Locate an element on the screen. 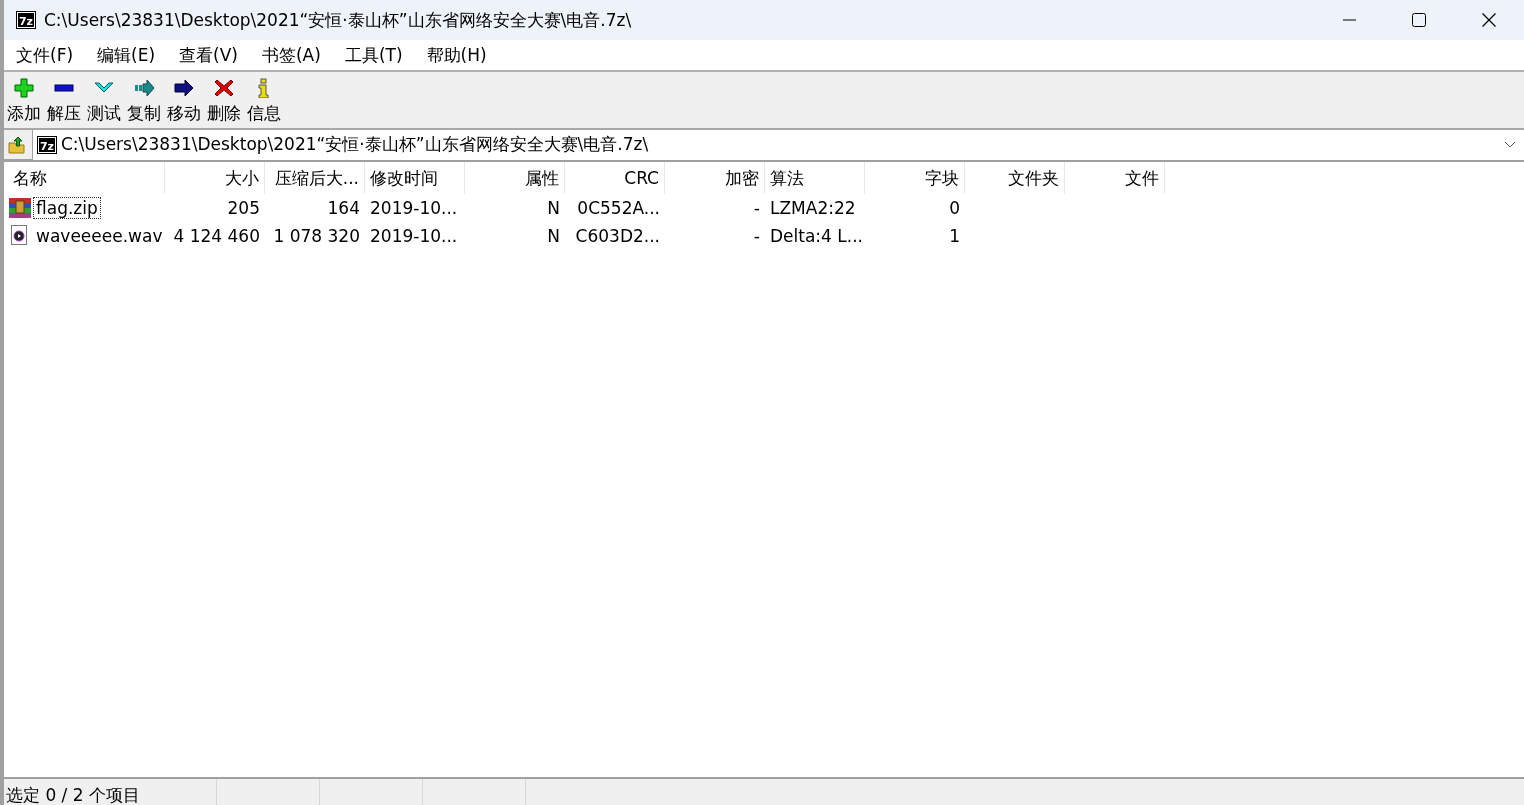  column-header: 文件 is located at coordinates (1115, 178).